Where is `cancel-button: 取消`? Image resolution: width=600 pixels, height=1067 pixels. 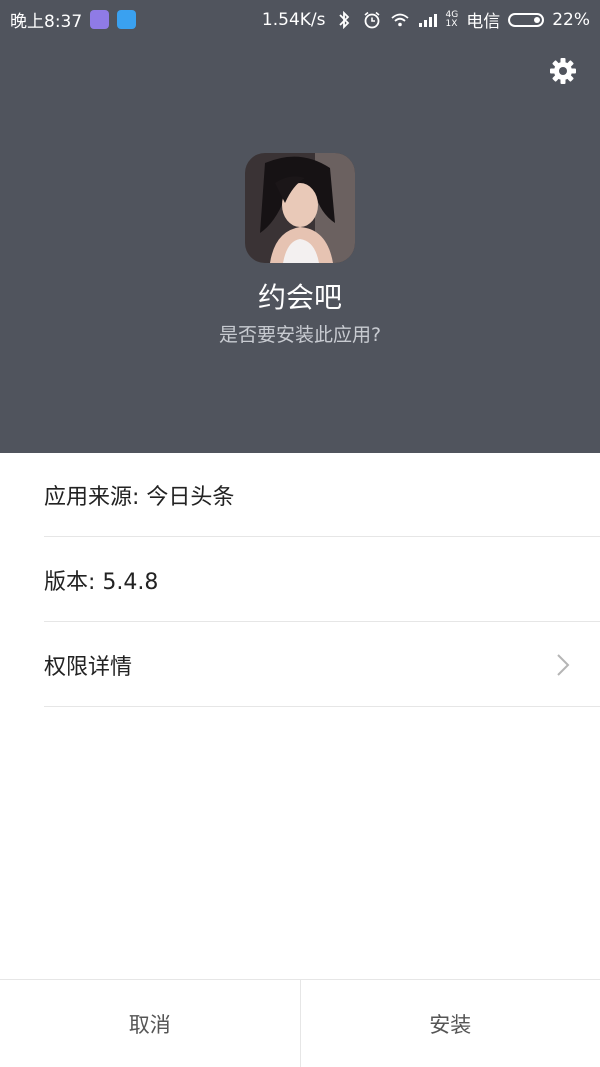 cancel-button: 取消 is located at coordinates (150, 1023).